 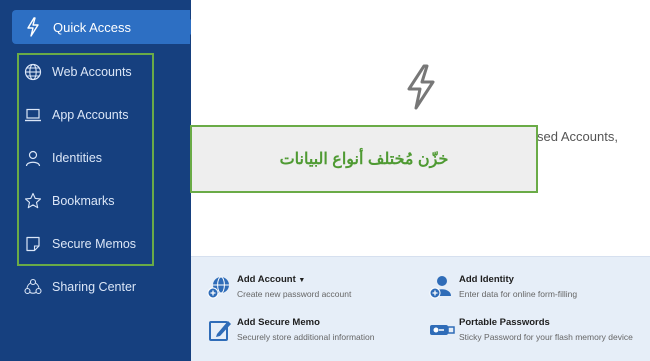 I want to click on intro-text: sed Accounts,, so click(x=577, y=136).